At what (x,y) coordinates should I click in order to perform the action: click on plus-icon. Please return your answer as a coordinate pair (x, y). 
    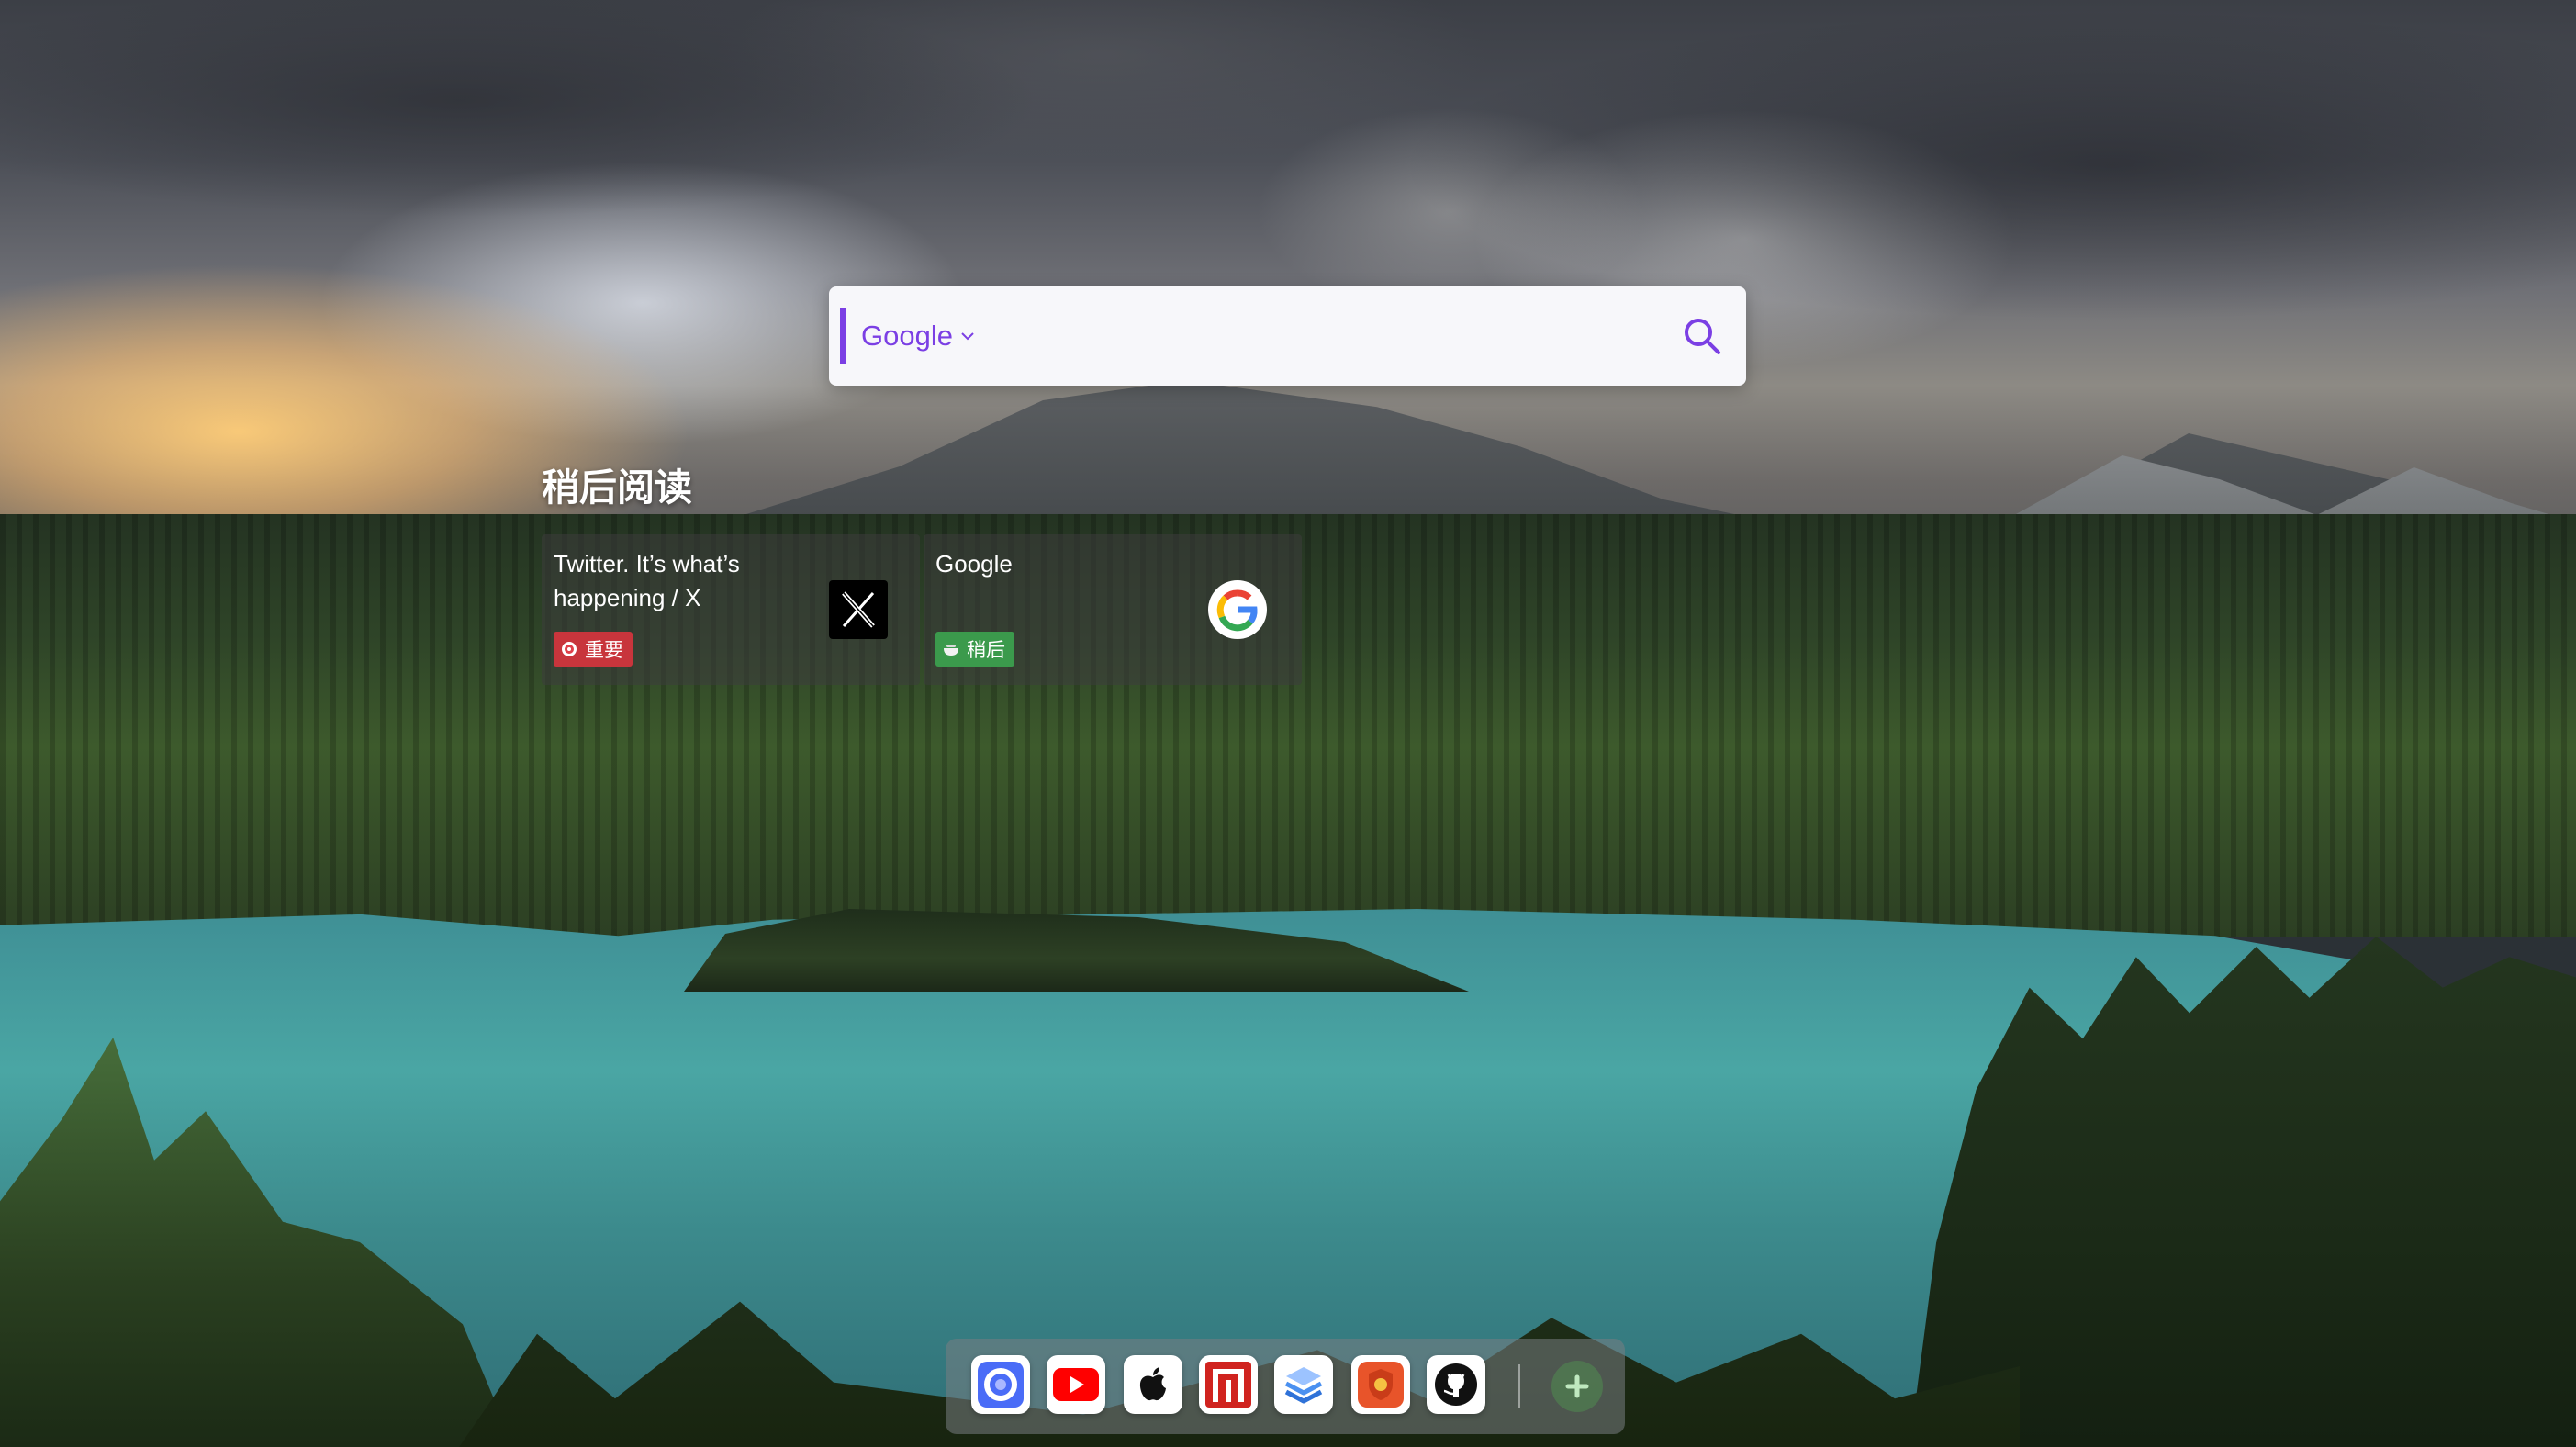
    Looking at the image, I should click on (1577, 1386).